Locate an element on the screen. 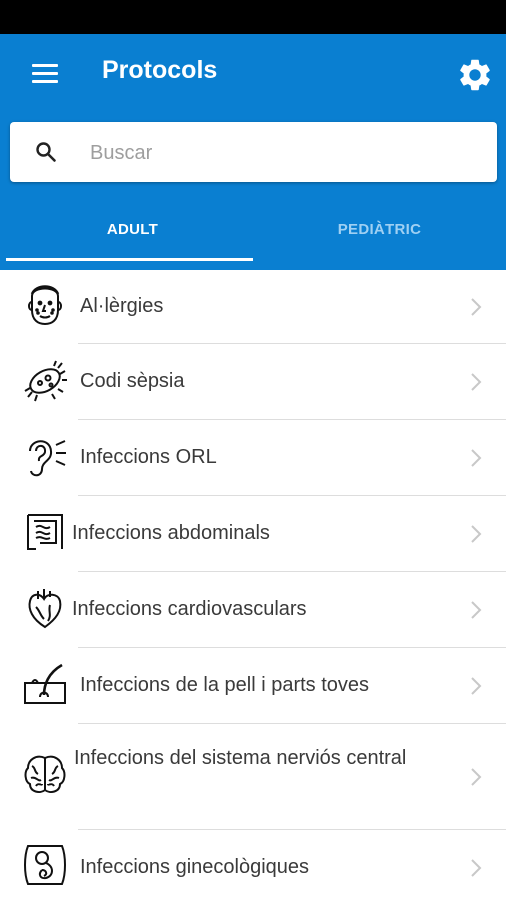 Image resolution: width=506 pixels, height=906 pixels. list-item-label: Infeccions del sistema nerviós central is located at coordinates (240, 758).